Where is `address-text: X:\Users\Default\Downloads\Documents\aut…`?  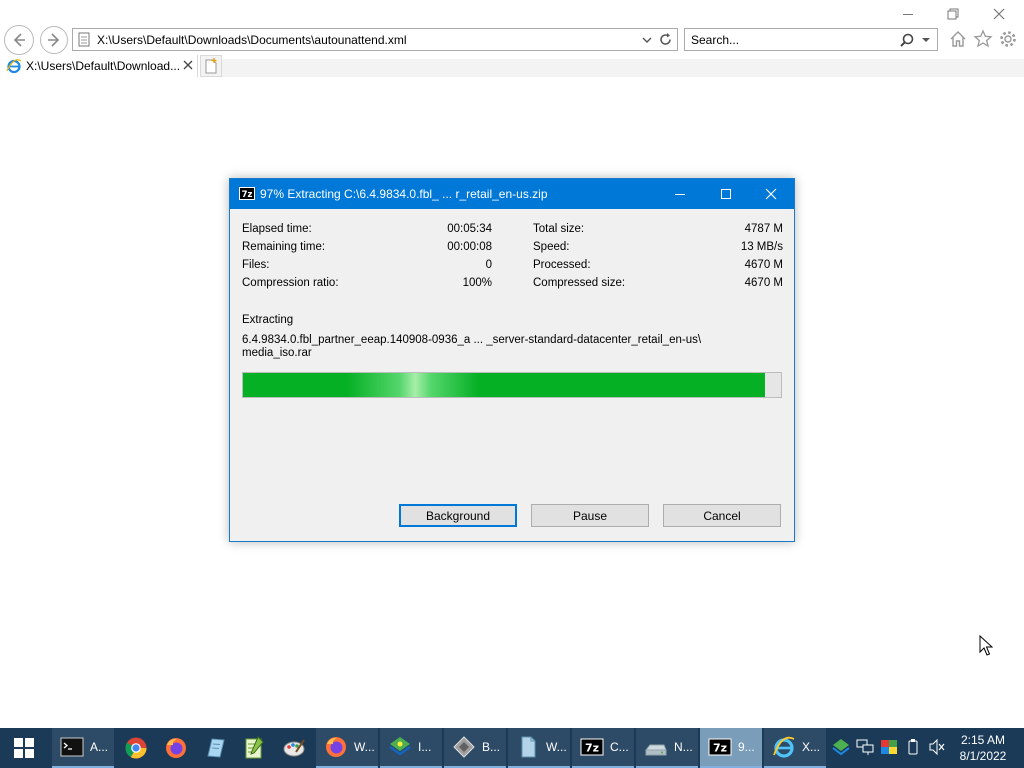 address-text: X:\Users\Default\Downloads\Documents\aut… is located at coordinates (252, 40).